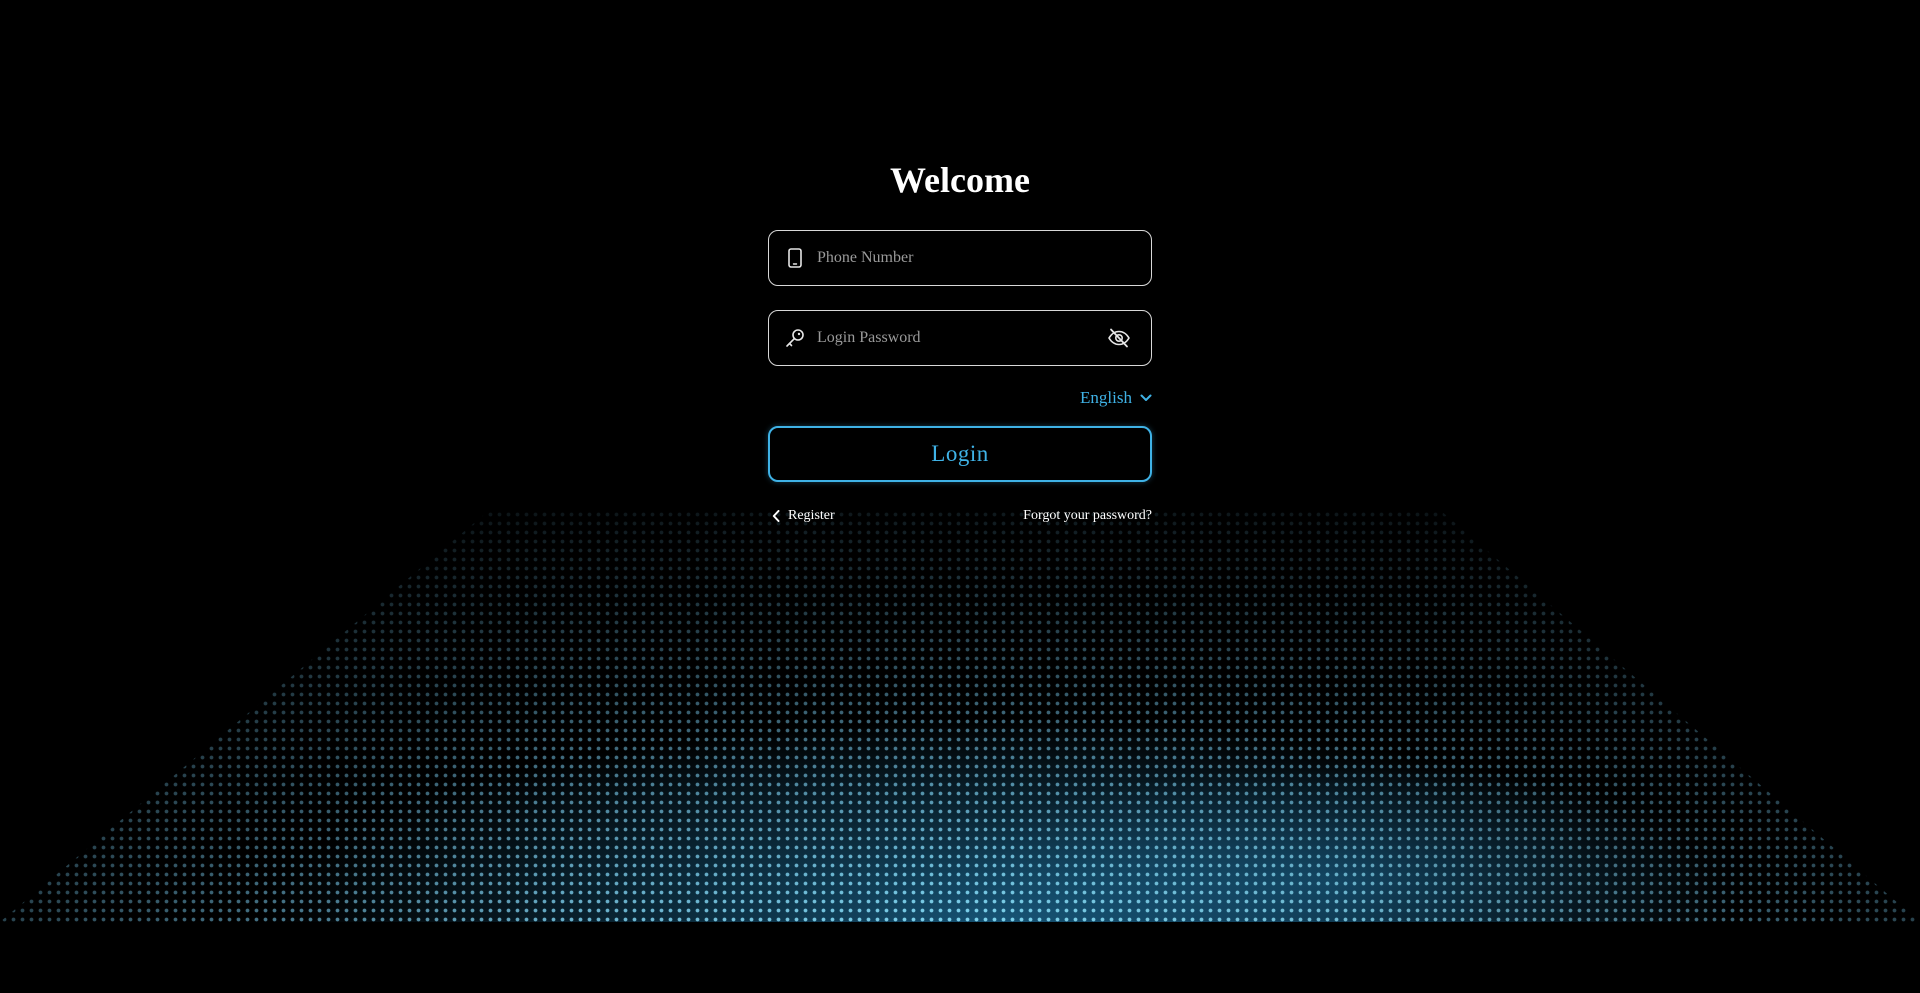 The height and width of the screenshot is (993, 1920). What do you see at coordinates (795, 258) in the screenshot?
I see `mobile-phone-icon` at bounding box center [795, 258].